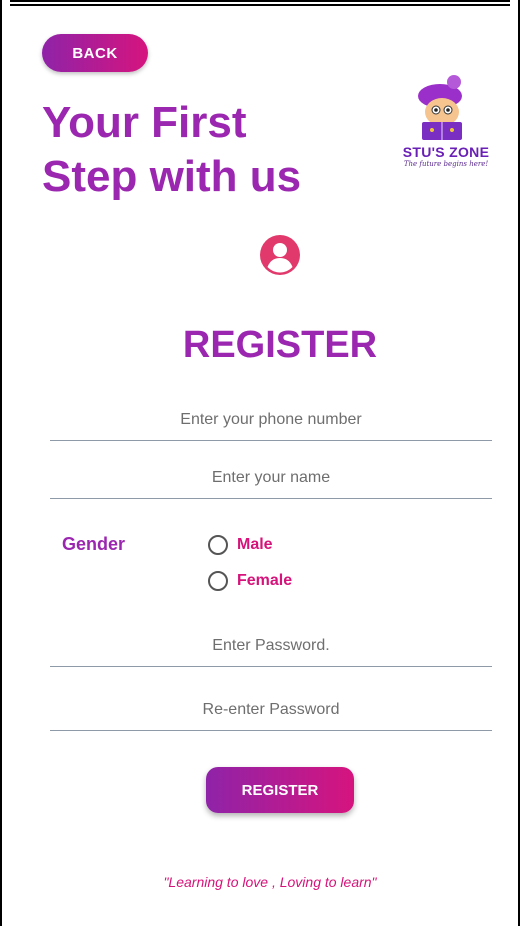 This screenshot has width=520, height=926. I want to click on logo-brand-text: STU'S ZONE, so click(446, 152).